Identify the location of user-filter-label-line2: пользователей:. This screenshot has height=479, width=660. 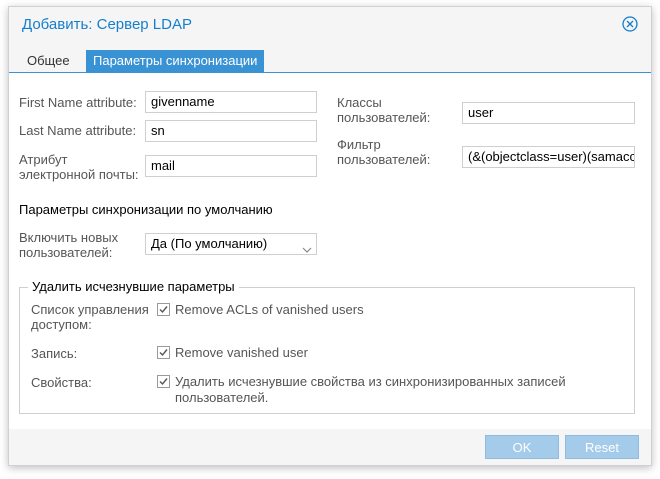
(384, 159).